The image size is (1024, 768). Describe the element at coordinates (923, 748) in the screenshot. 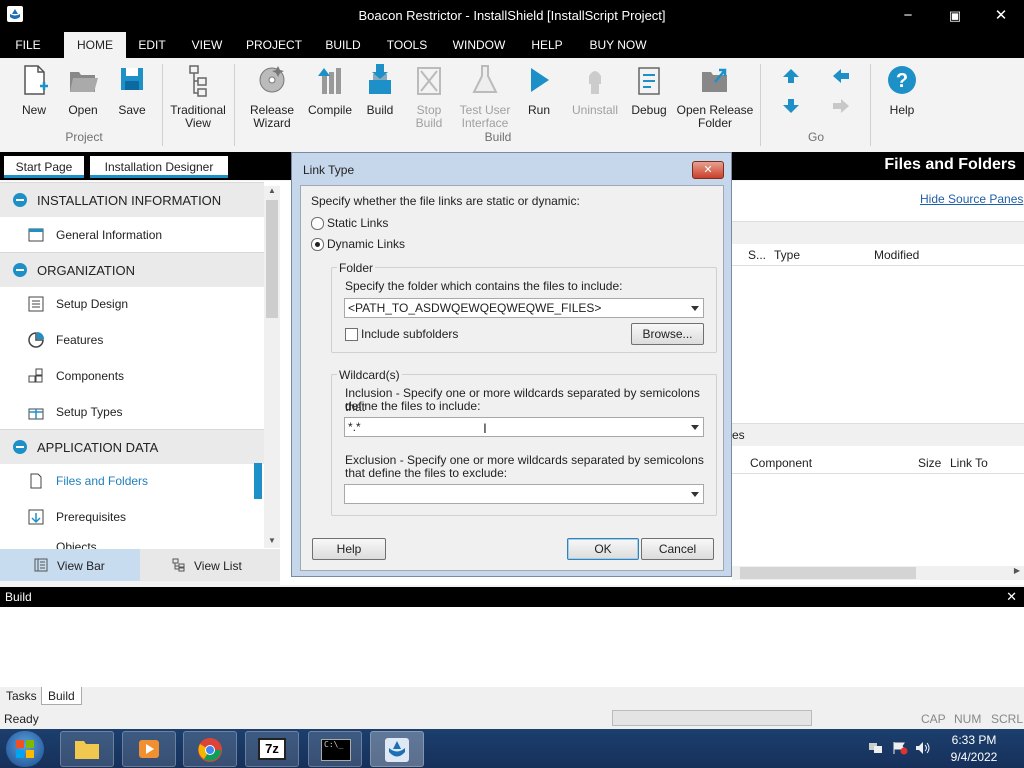

I see `tray-volume-icon` at that location.